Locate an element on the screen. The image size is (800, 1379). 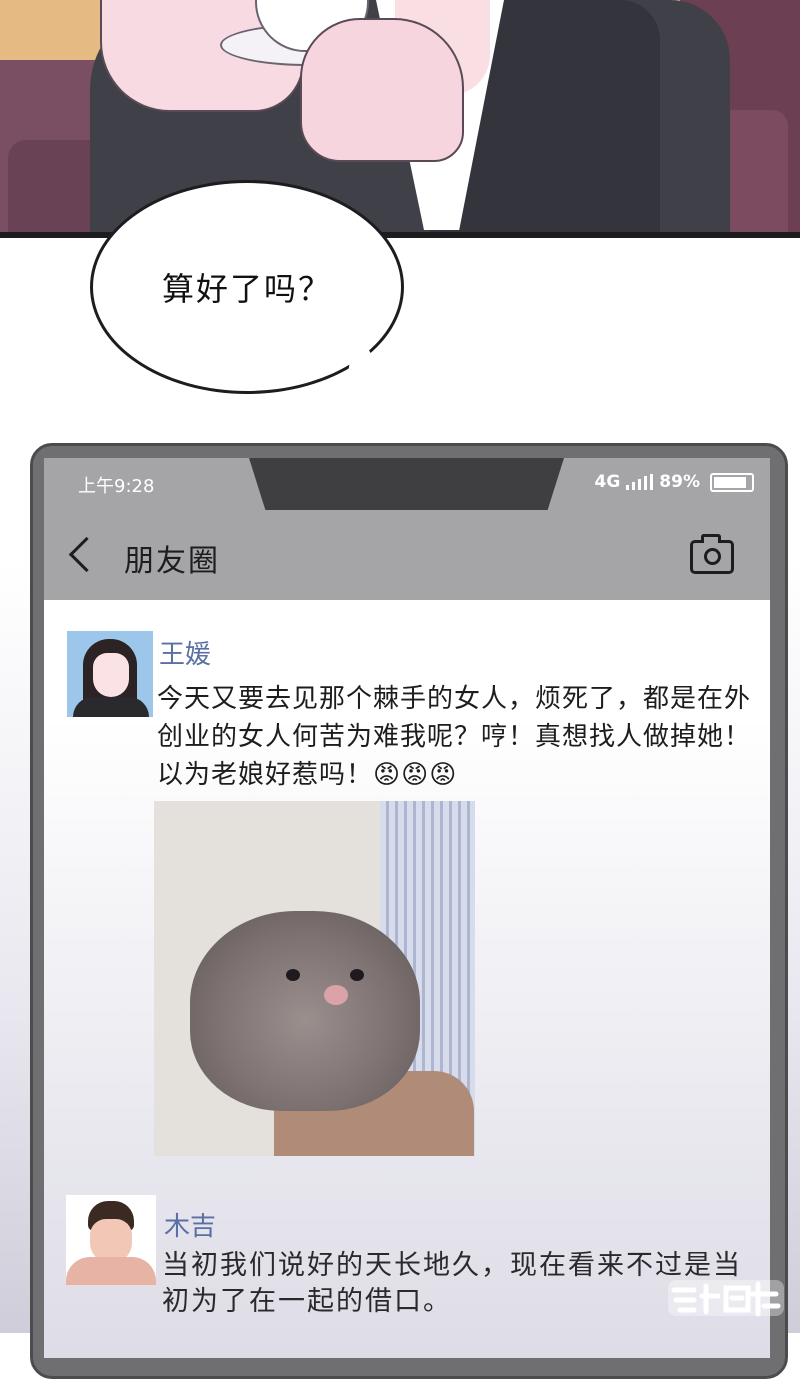
status-indicators: 4G 89% is located at coordinates (674, 482).